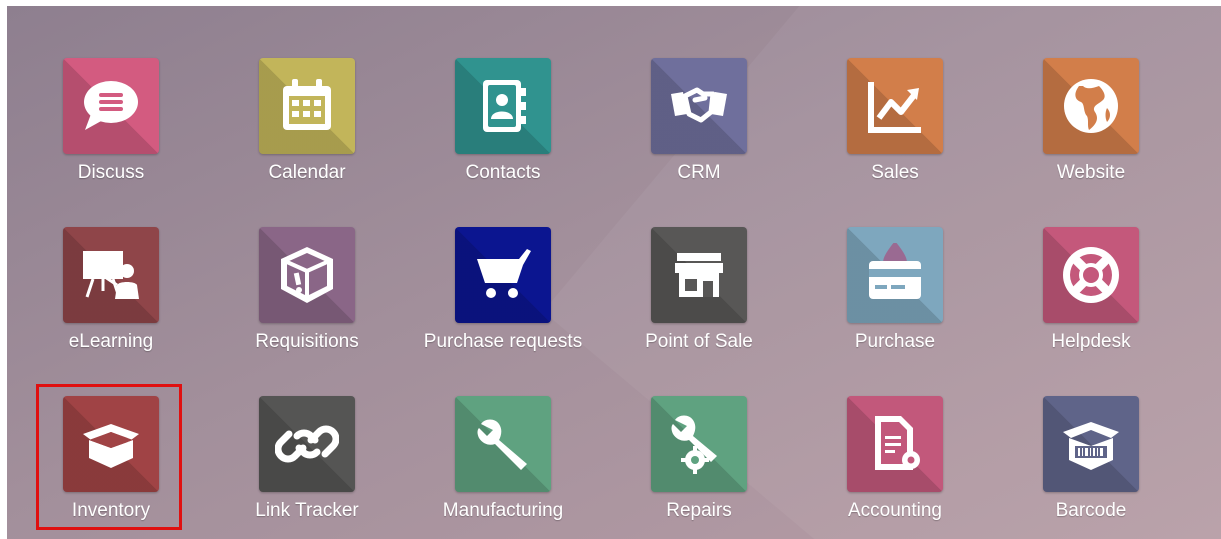 This screenshot has height=539, width=1221. I want to click on wrench-icon, so click(503, 444).